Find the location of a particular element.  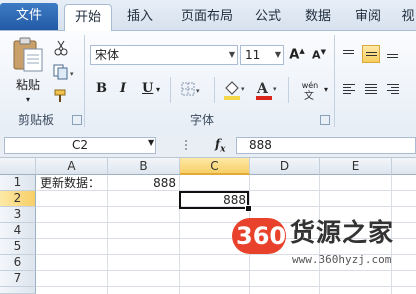

clipboard-group-label: 剪贴板 is located at coordinates (36, 120).